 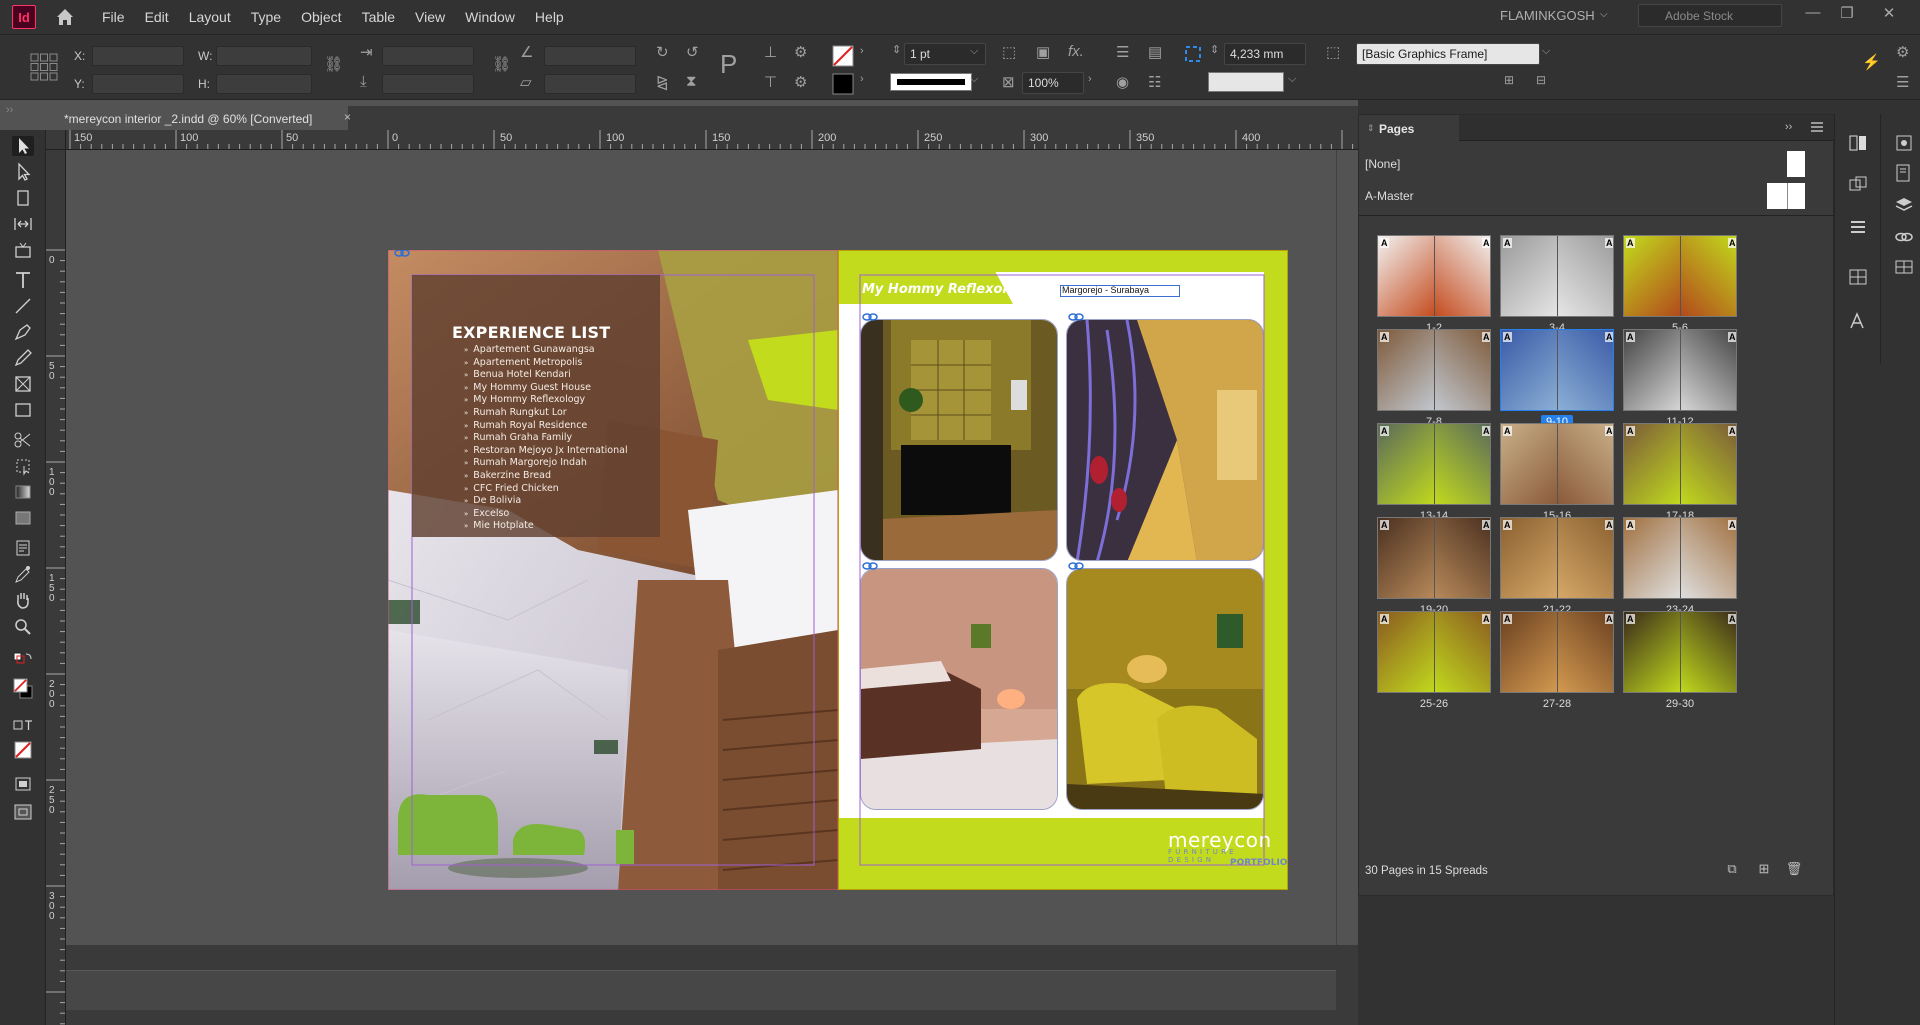 I want to click on scissors-tool, so click(x=23, y=440).